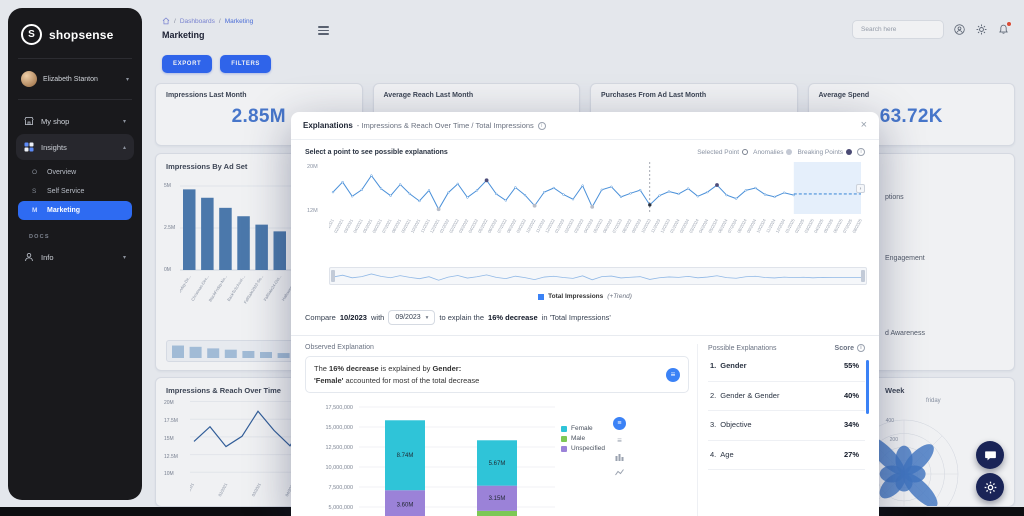 This screenshot has width=1024, height=516. What do you see at coordinates (31, 34) in the screenshot?
I see `brand-logo-icon: S` at bounding box center [31, 34].